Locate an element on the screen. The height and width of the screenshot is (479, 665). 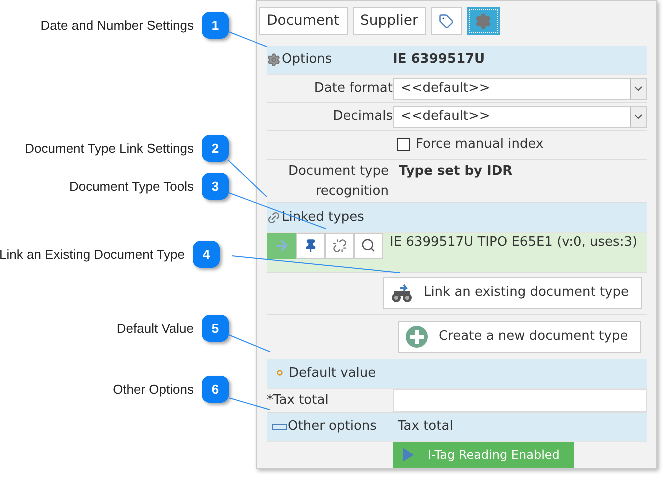
field-label: Document type recognition is located at coordinates (338, 182).